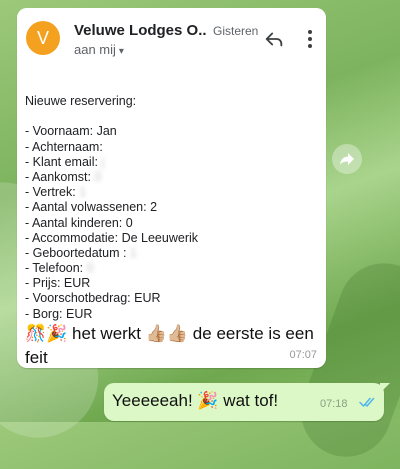  I want to click on field-label: - Aantal volwassenen:, so click(88, 207).